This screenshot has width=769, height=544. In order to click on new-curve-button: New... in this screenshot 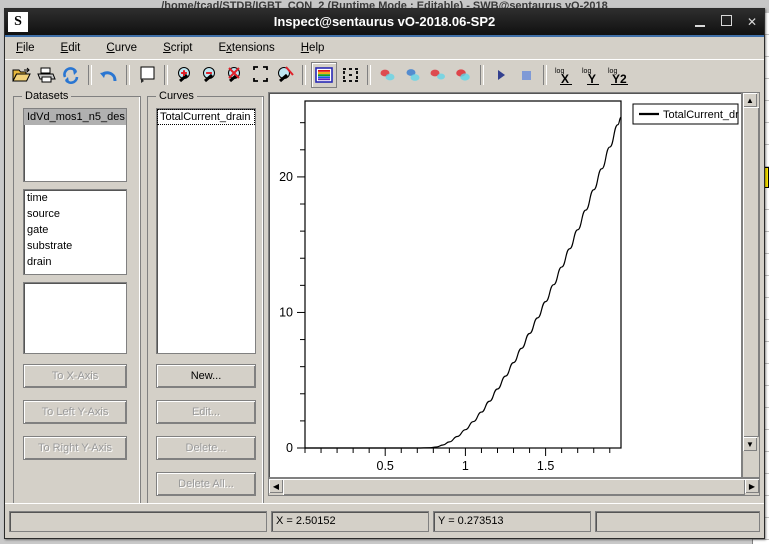, I will do `click(206, 376)`.